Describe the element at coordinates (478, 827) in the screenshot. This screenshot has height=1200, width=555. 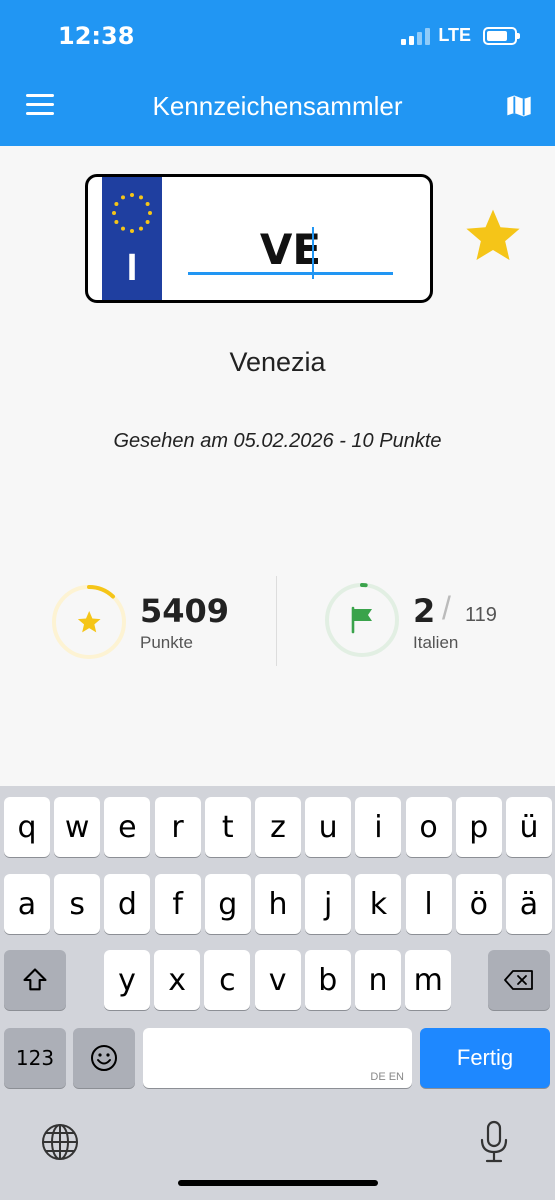
I see `key-p: p` at that location.